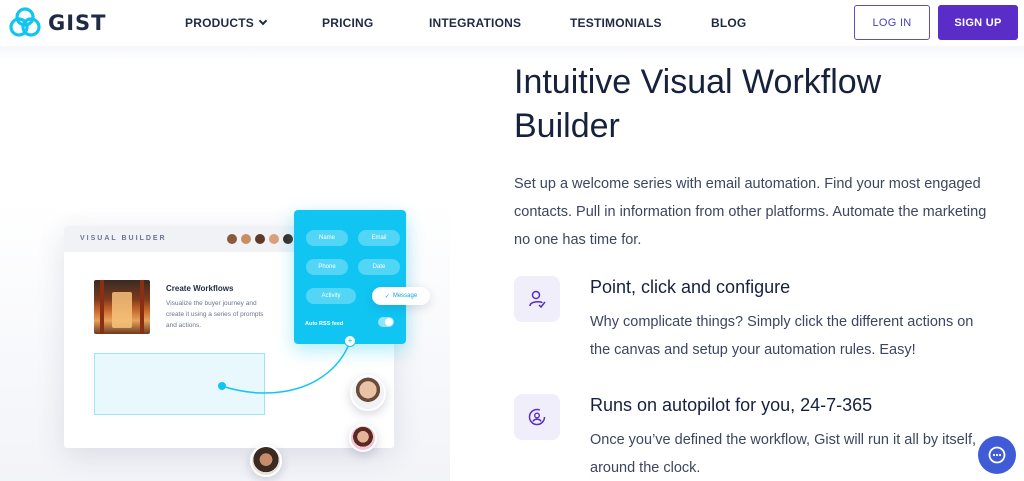 This screenshot has height=481, width=1024. What do you see at coordinates (327, 267) in the screenshot?
I see `pill-phone: Phone` at bounding box center [327, 267].